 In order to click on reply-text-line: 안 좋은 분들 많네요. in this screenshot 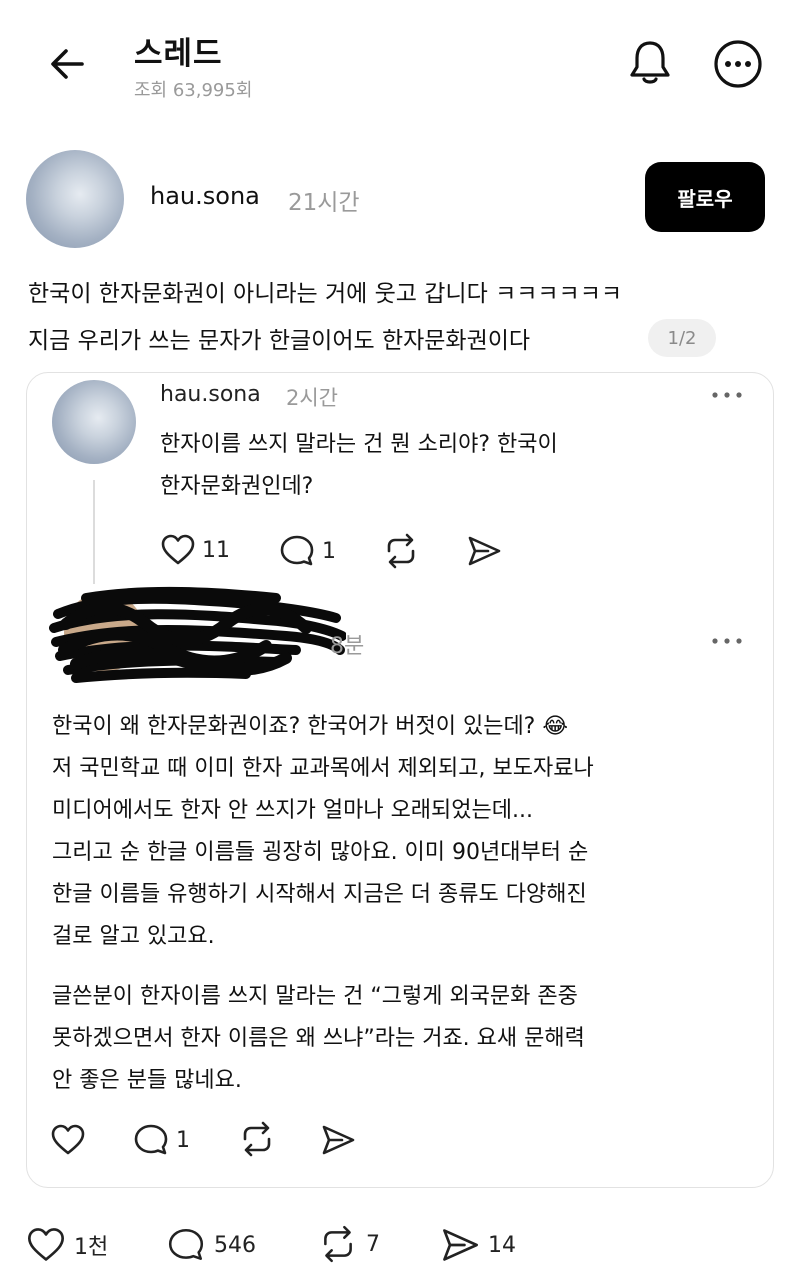, I will do `click(147, 1080)`.